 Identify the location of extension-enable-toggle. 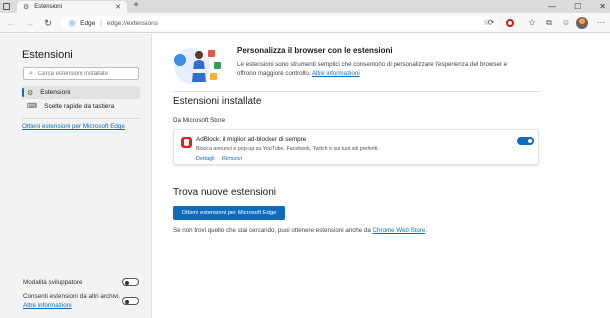
(525, 141).